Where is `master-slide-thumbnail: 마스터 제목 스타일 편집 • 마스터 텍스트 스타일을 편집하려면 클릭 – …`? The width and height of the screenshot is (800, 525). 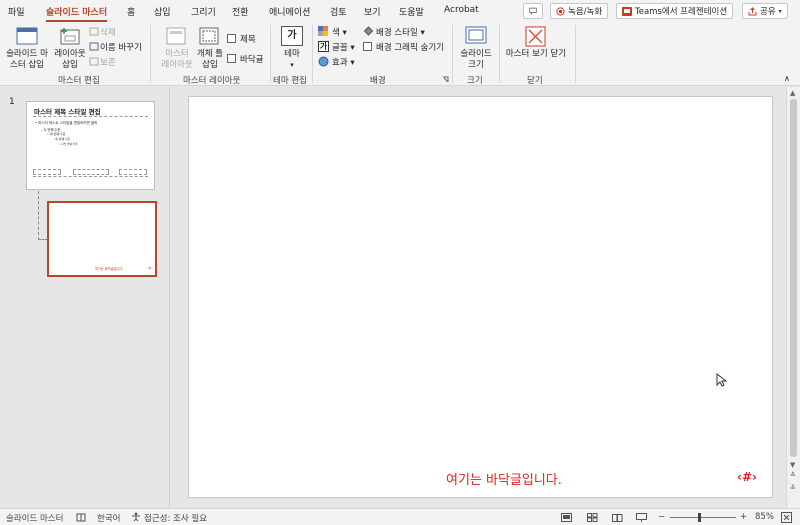 master-slide-thumbnail: 마스터 제목 스타일 편집 • 마스터 텍스트 스타일을 편집하려면 클릭 – … is located at coordinates (90, 145).